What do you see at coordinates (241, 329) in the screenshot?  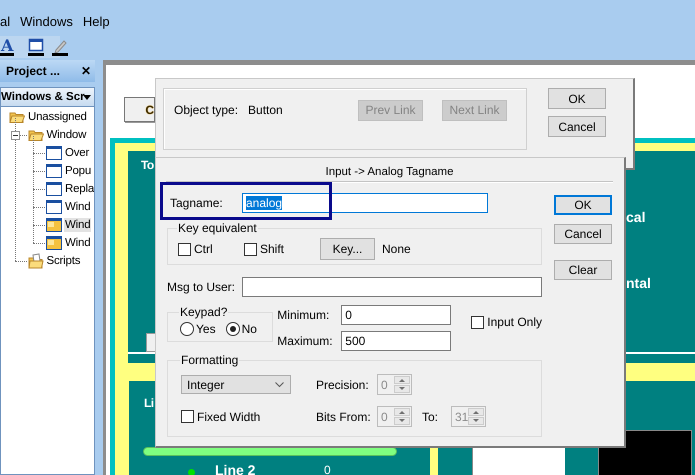 I see `radio-button: No` at bounding box center [241, 329].